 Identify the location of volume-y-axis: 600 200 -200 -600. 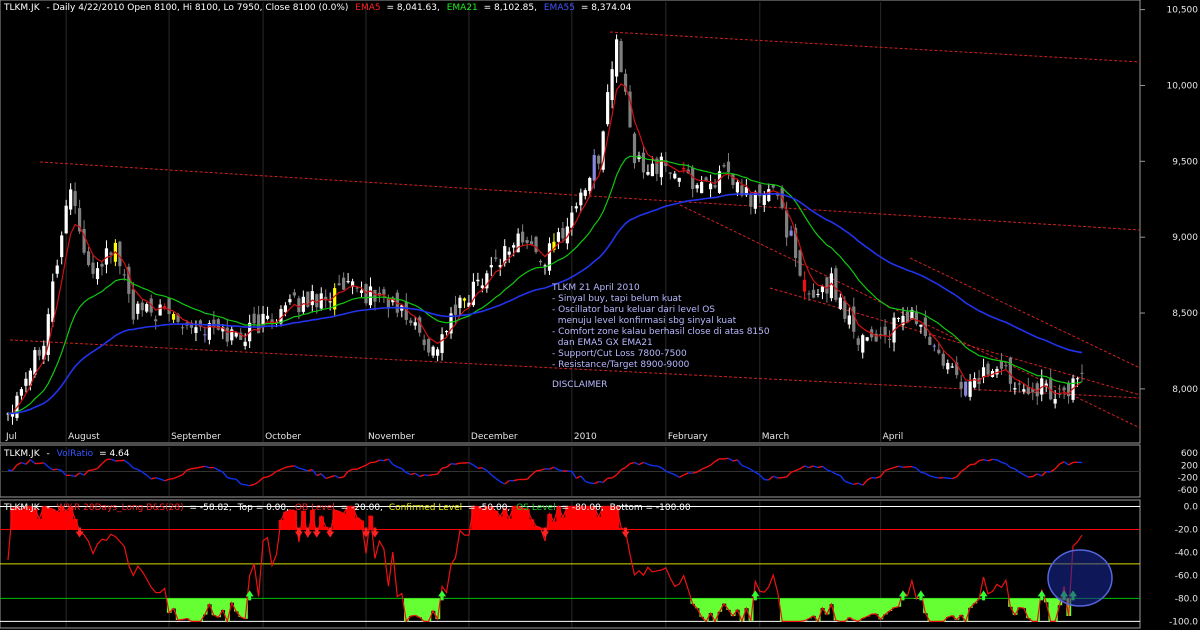
(1188, 472).